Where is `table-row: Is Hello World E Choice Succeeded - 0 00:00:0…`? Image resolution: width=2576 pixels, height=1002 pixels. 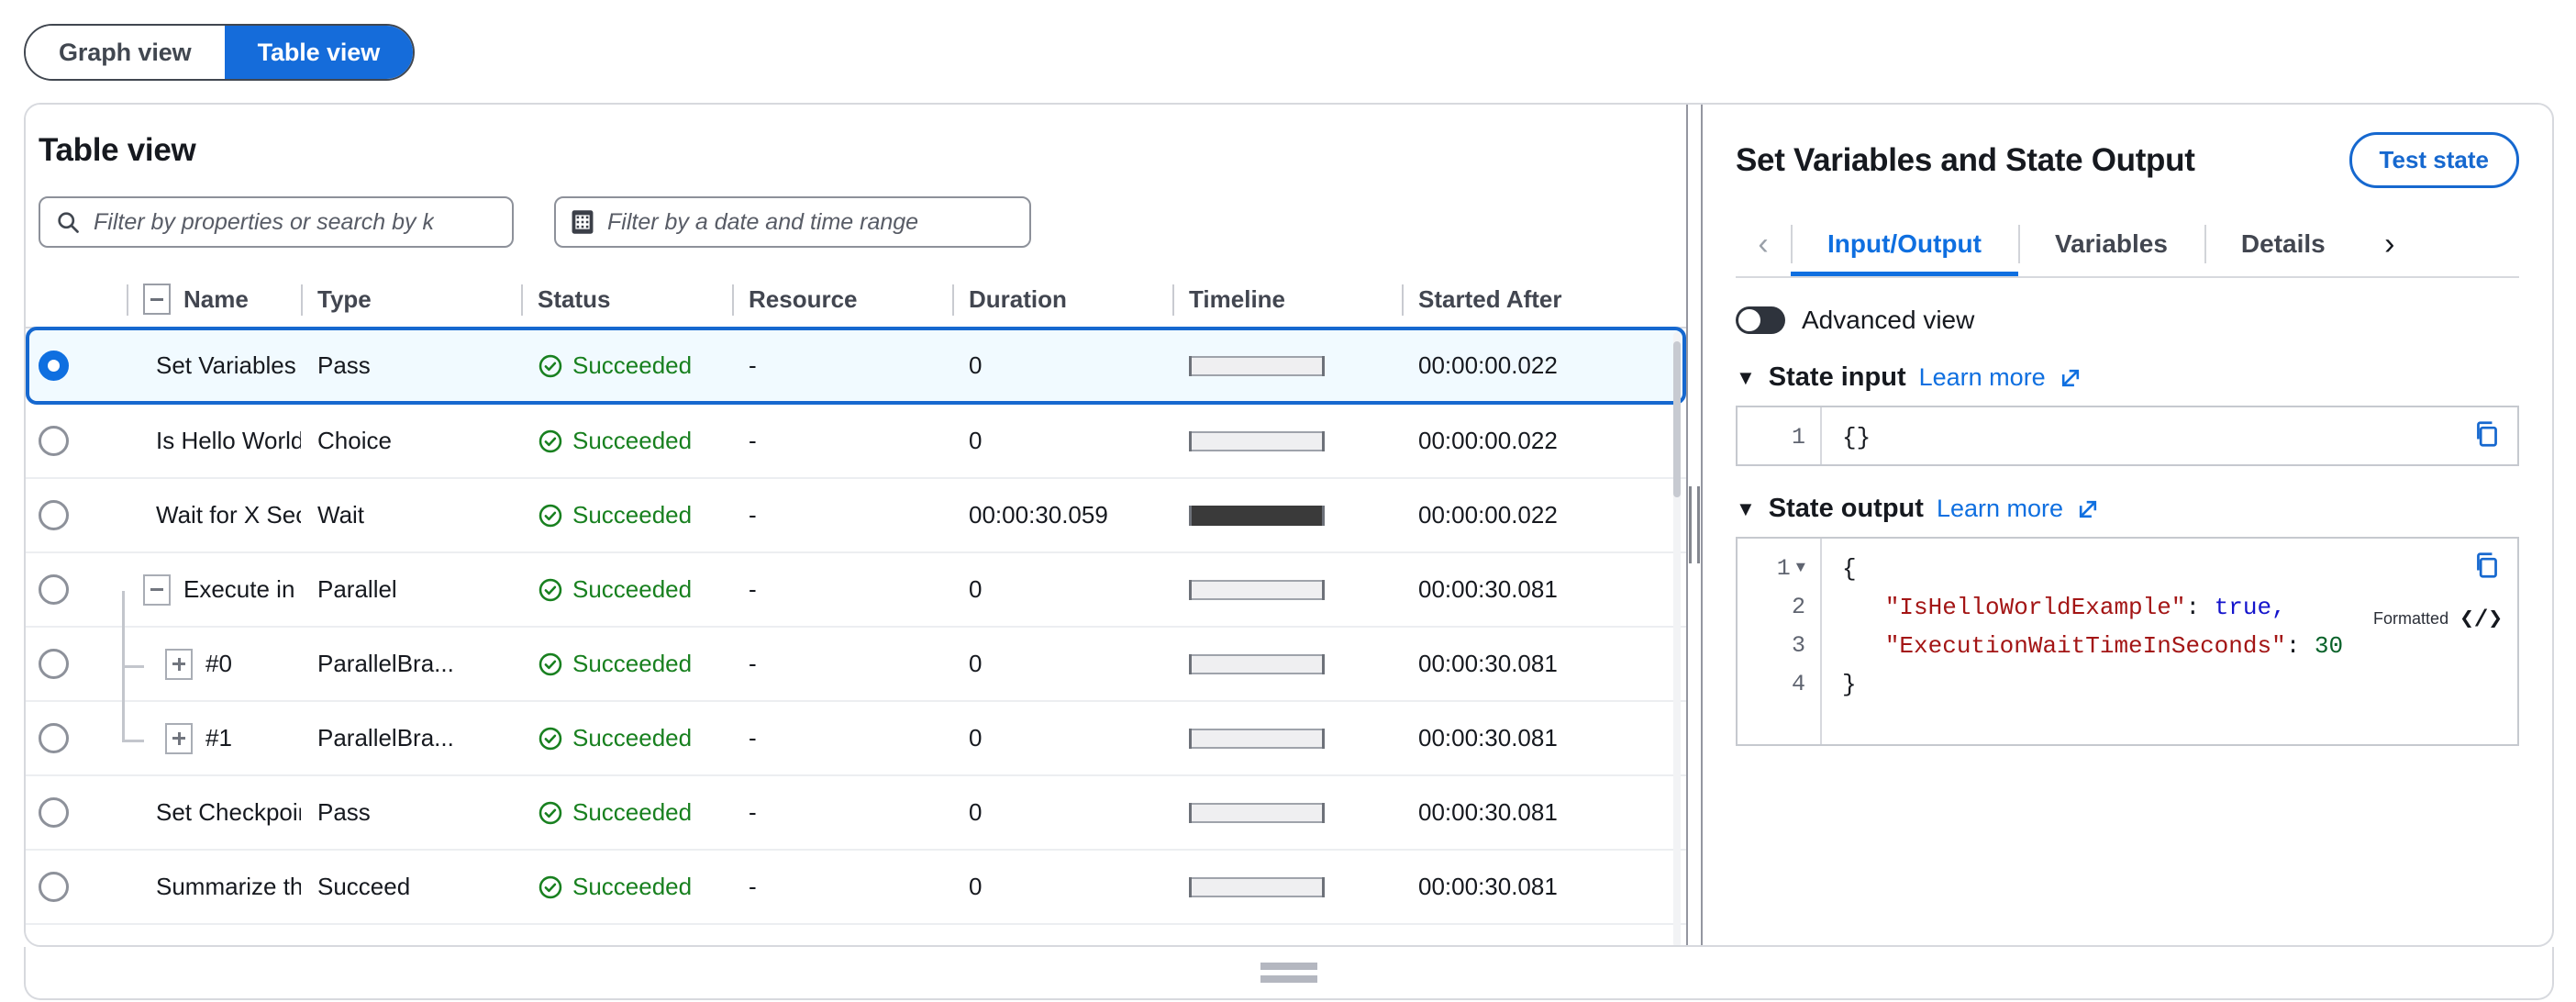 table-row: Is Hello World E Choice Succeeded - 0 00:00:0… is located at coordinates (856, 442).